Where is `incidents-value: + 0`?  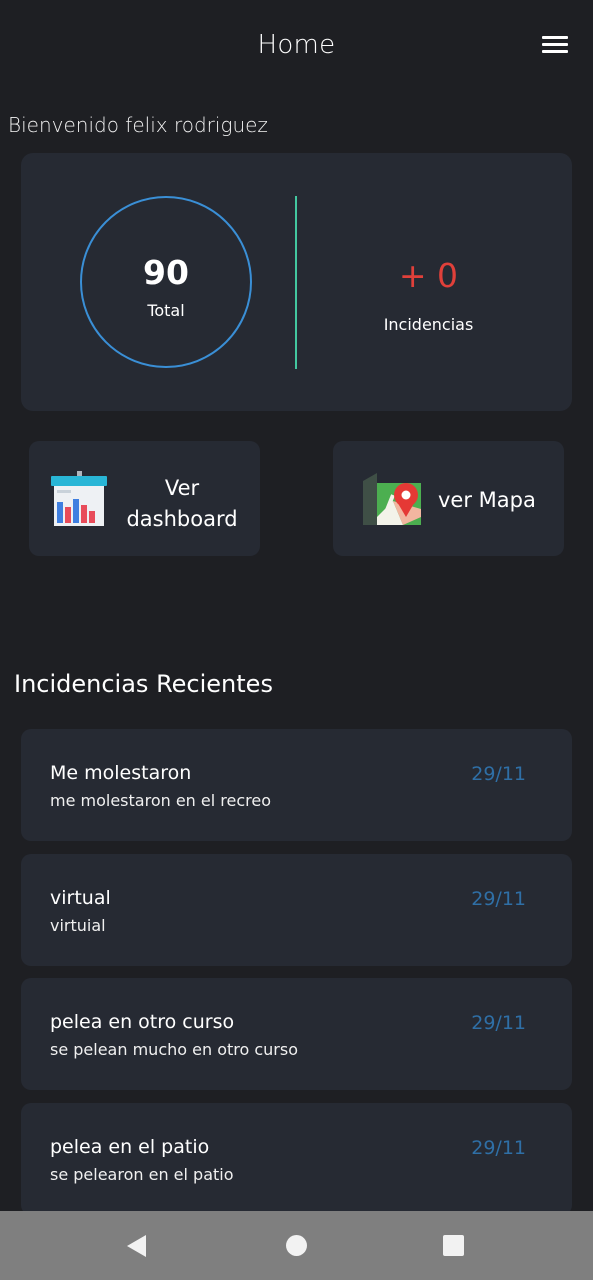 incidents-value: + 0 is located at coordinates (428, 275).